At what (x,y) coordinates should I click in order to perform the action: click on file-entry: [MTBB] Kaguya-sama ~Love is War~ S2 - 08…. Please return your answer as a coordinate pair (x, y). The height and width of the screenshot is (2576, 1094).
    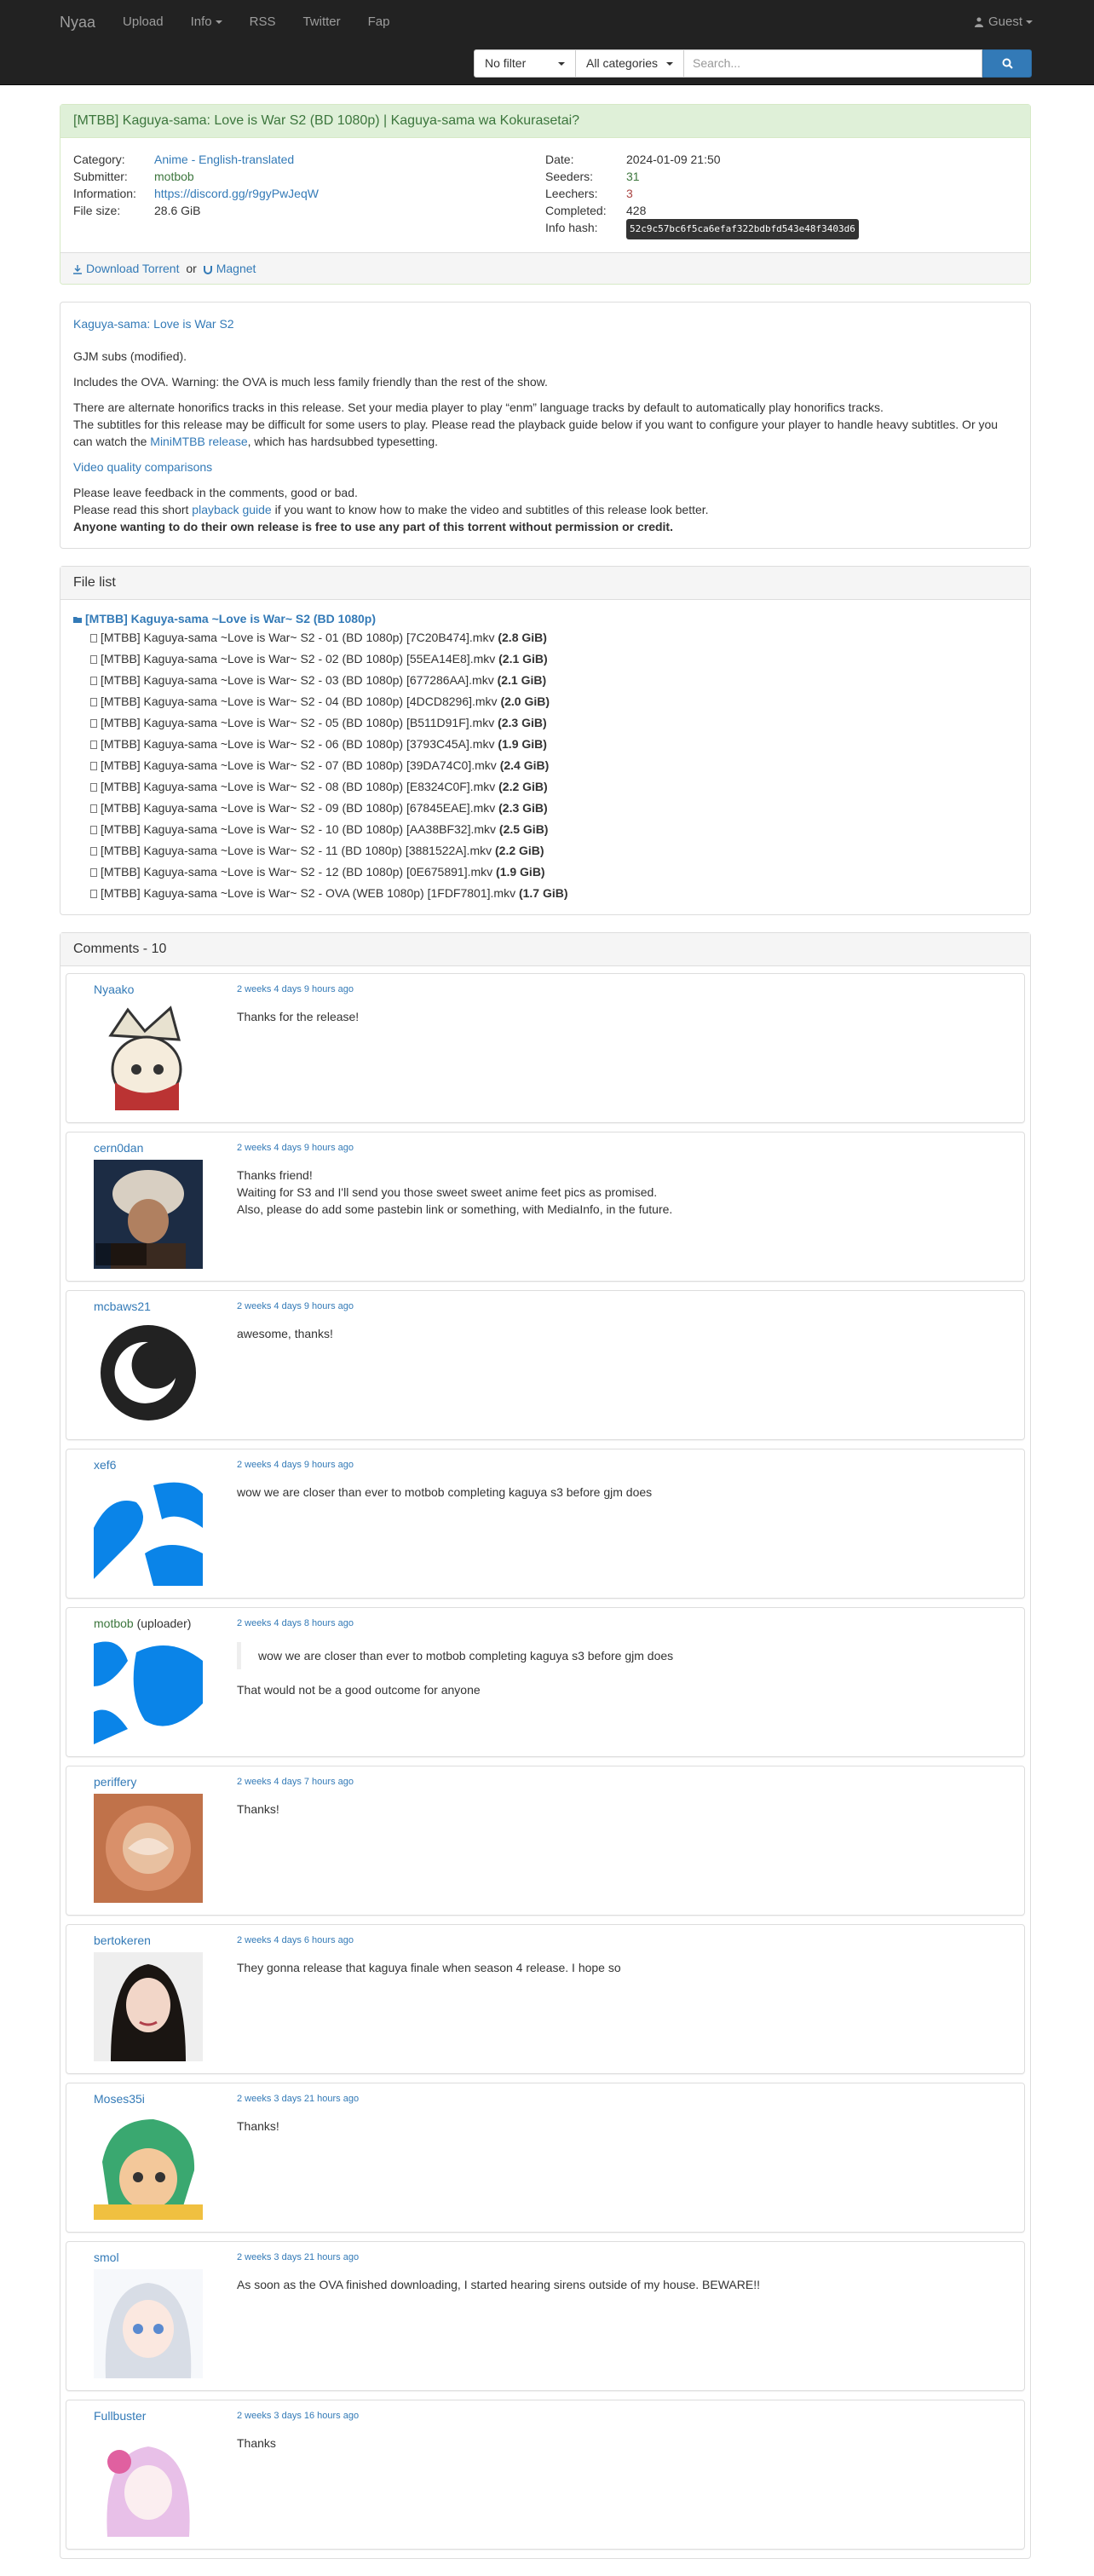
    Looking at the image, I should click on (545, 787).